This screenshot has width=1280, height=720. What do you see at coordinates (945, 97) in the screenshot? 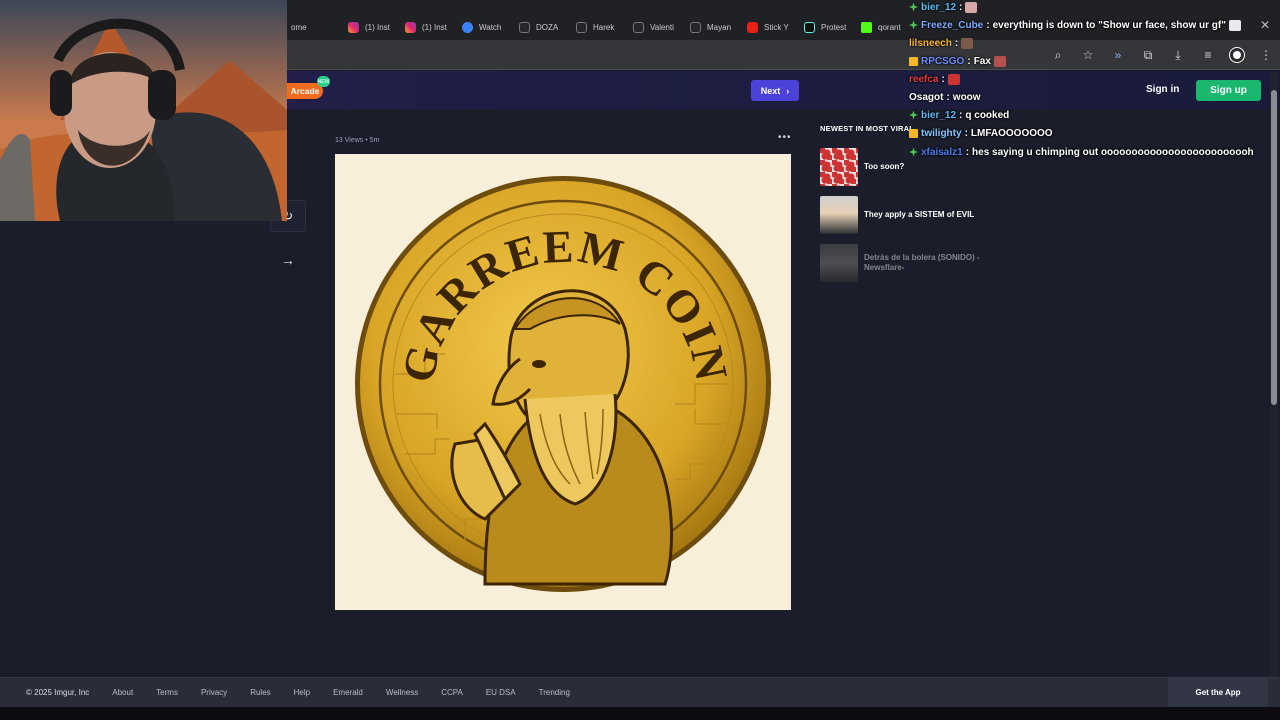
I see `chat-message: Osagot: woow` at bounding box center [945, 97].